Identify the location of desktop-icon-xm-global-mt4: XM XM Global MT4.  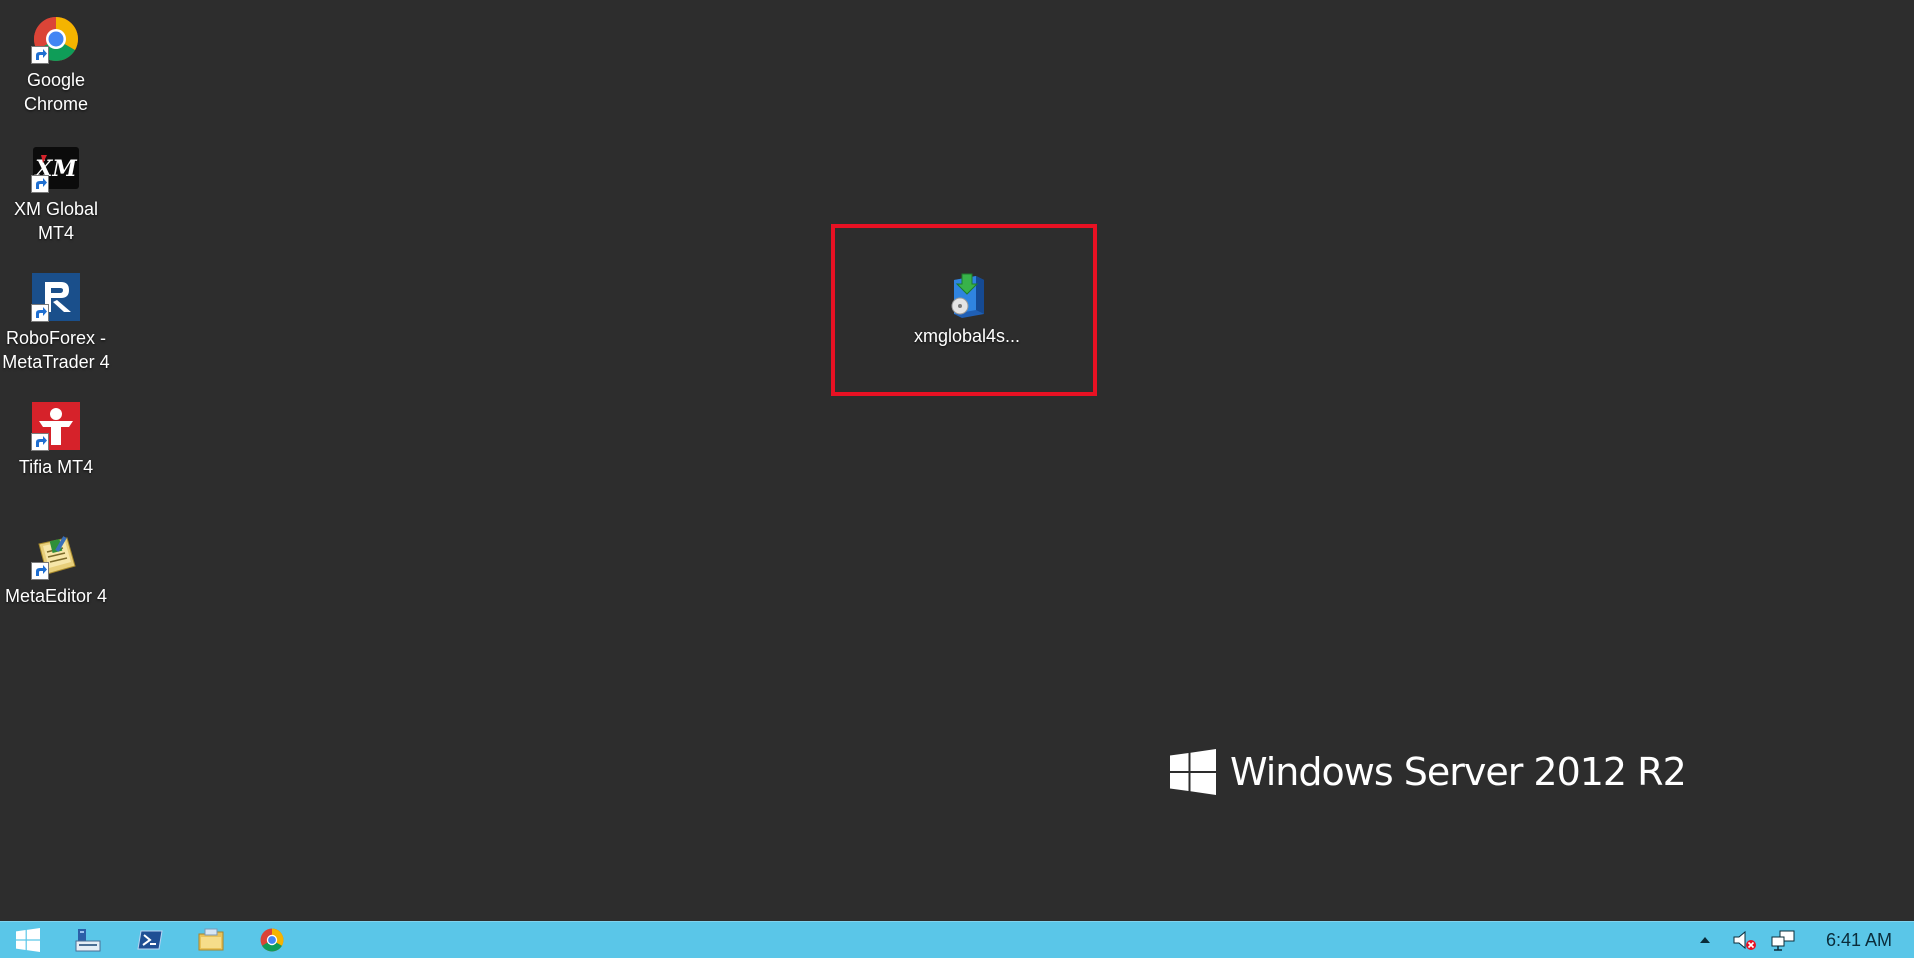
(56, 194).